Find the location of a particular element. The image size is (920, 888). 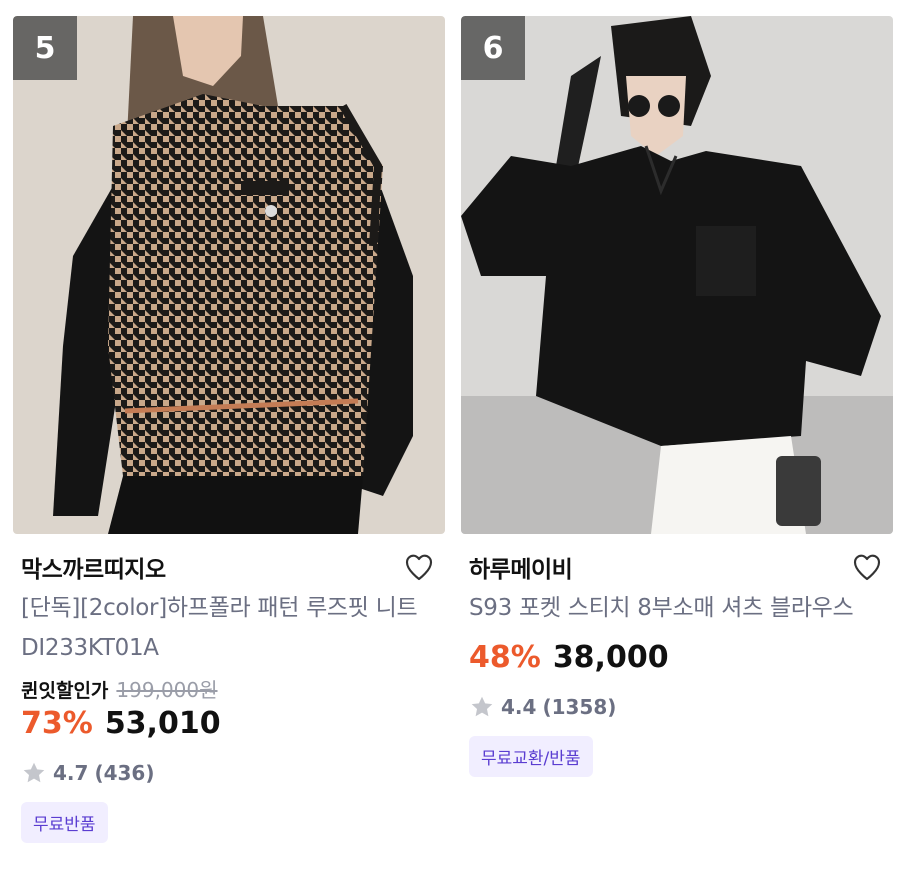

price-row: 48% 38,000 is located at coordinates (677, 660).